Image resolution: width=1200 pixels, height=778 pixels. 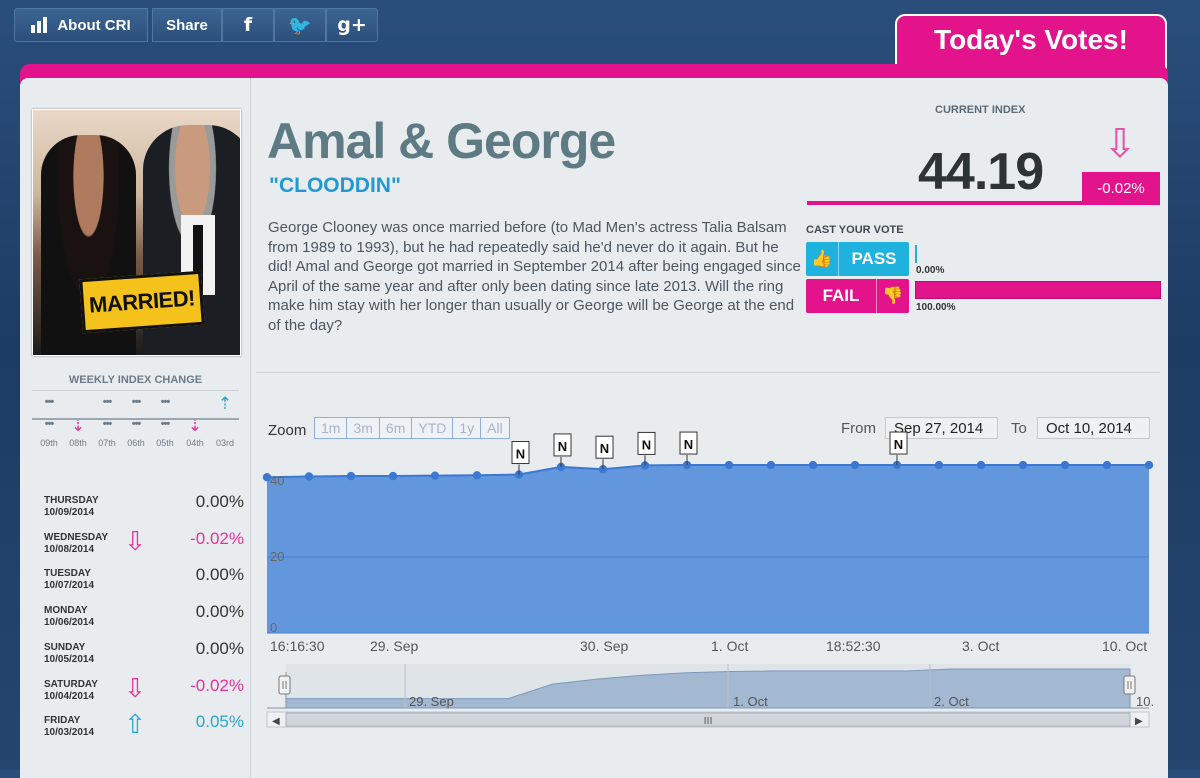 I want to click on chart-y-tick-label: 20, so click(x=277, y=556).